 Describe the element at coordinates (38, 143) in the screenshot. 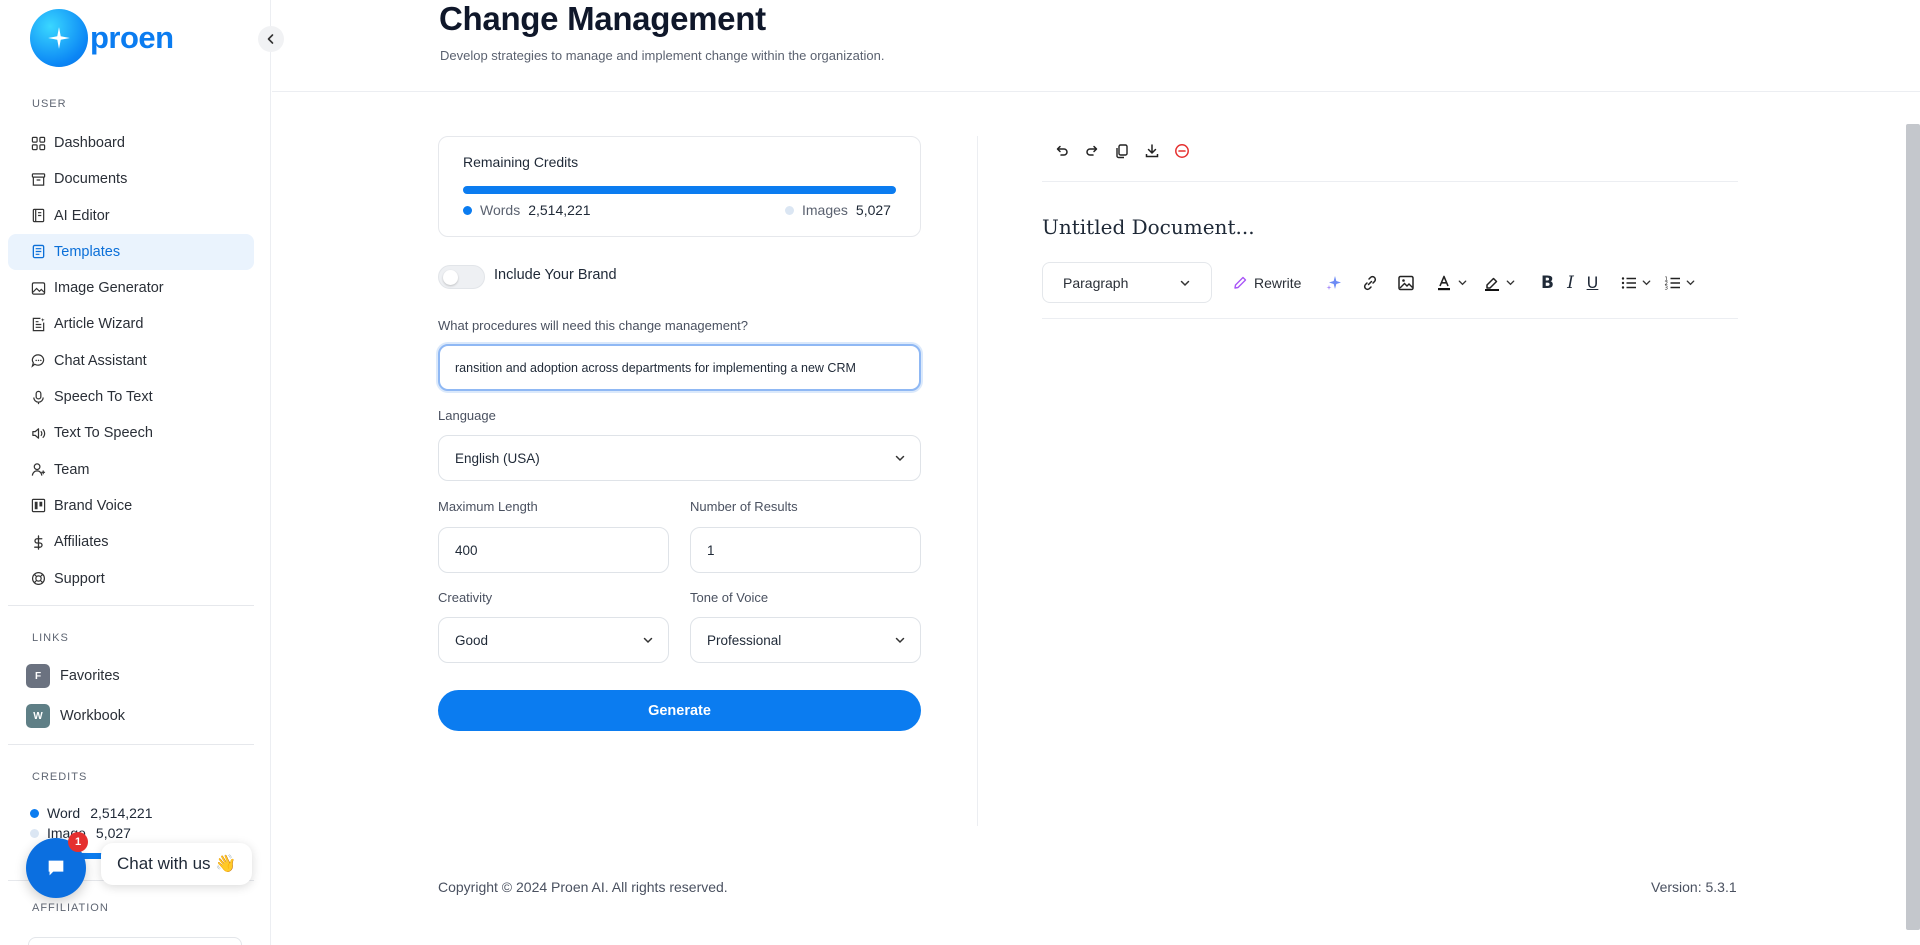

I see `grid-icon` at that location.